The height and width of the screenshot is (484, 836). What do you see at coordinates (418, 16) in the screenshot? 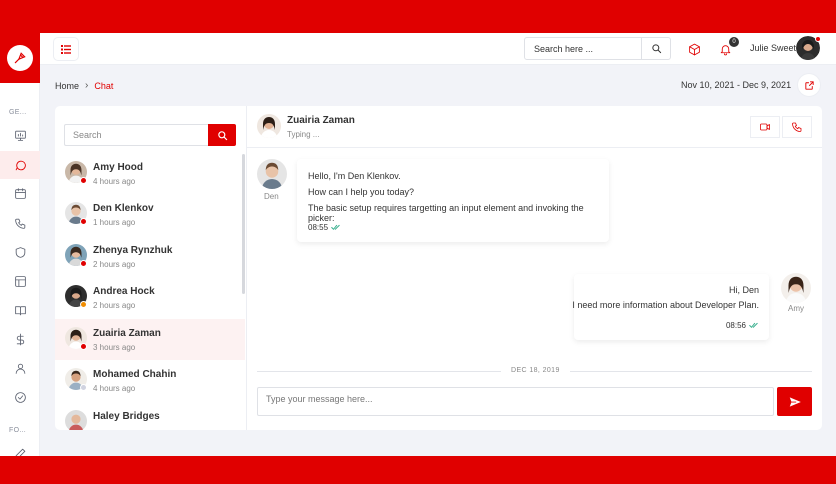
I see `top-red-band` at bounding box center [418, 16].